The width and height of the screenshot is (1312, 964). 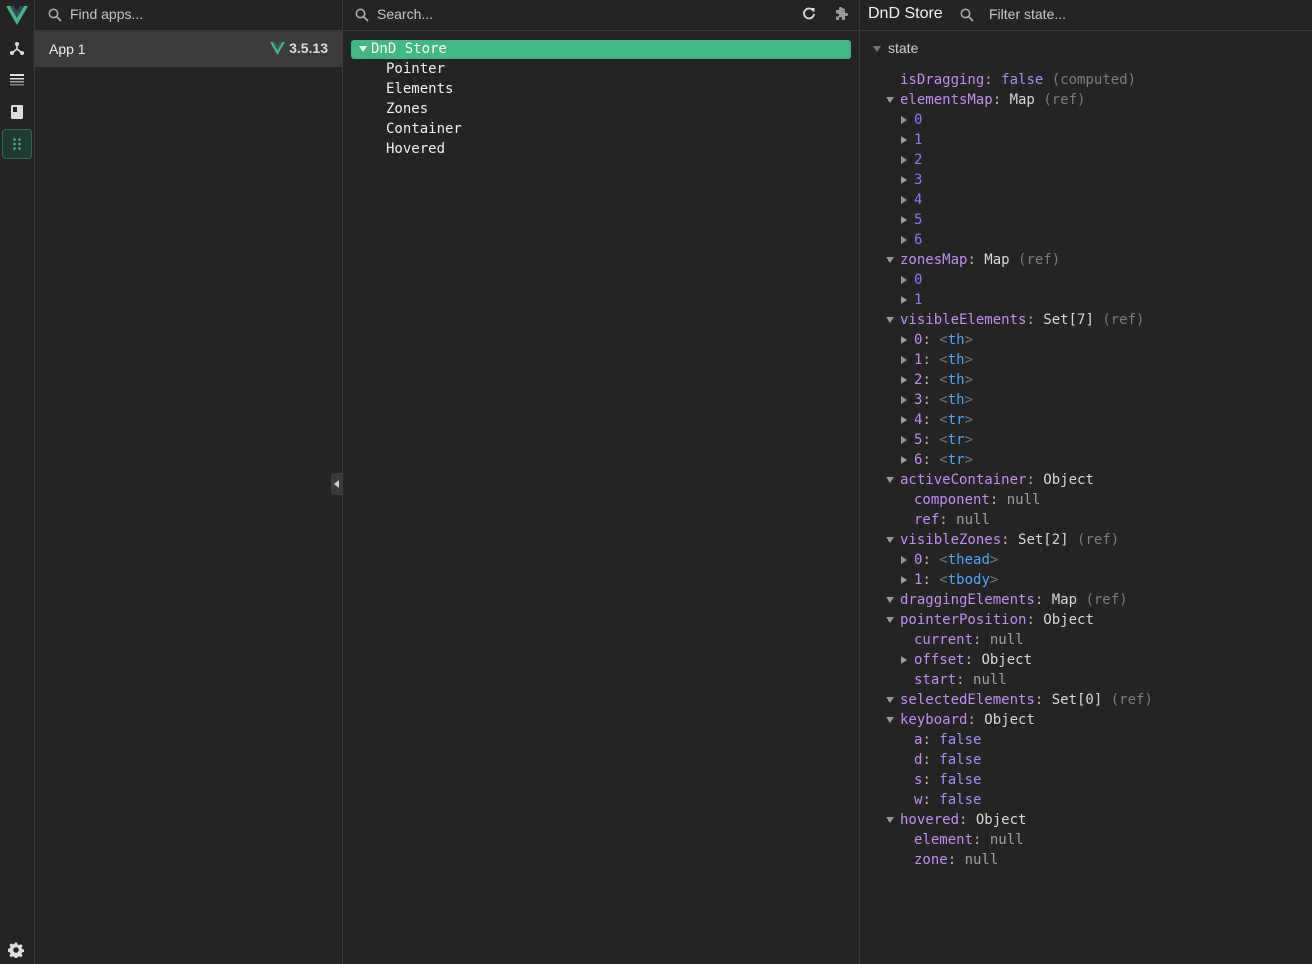 I want to click on state-row: 6: <tr>, so click(x=937, y=460).